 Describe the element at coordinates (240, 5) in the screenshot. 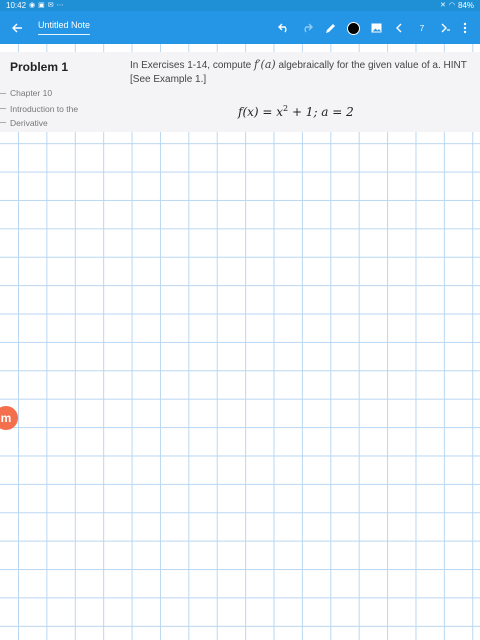

I see `status-bar: 10:42 ◉ ▣ ✉ ⋯ ✕ ◠ 84%` at that location.